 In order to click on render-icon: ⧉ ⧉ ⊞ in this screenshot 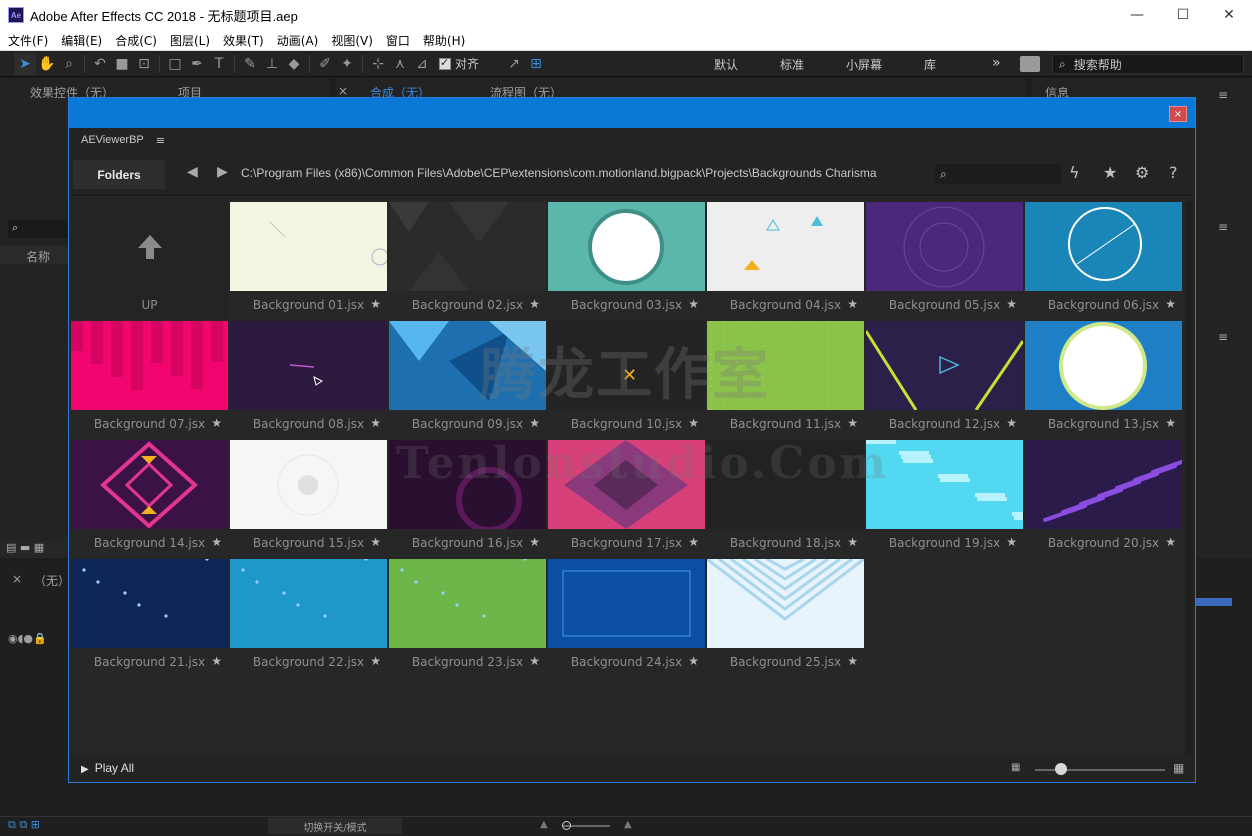, I will do `click(24, 825)`.